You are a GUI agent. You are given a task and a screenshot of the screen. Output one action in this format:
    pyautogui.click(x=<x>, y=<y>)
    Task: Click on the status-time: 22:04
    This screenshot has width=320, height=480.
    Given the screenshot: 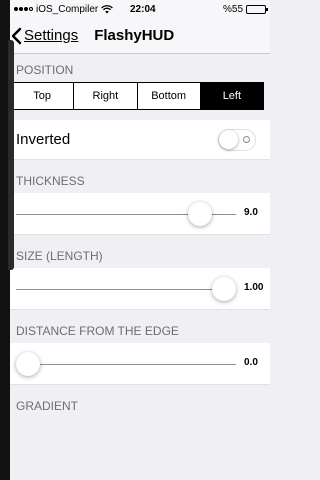 What is the action you would take?
    pyautogui.click(x=143, y=9)
    